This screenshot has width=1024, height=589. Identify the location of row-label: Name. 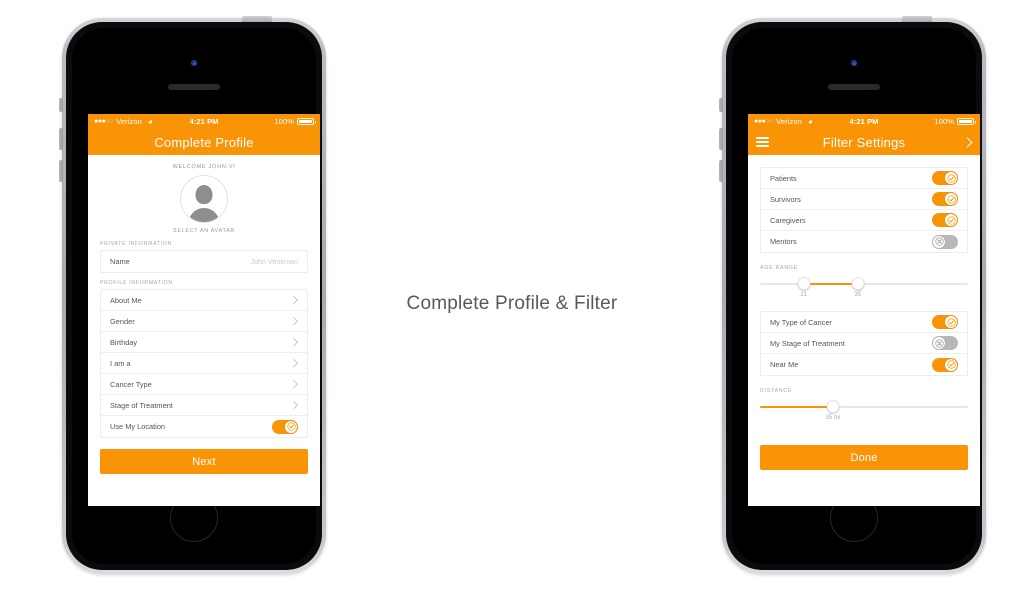
(120, 261).